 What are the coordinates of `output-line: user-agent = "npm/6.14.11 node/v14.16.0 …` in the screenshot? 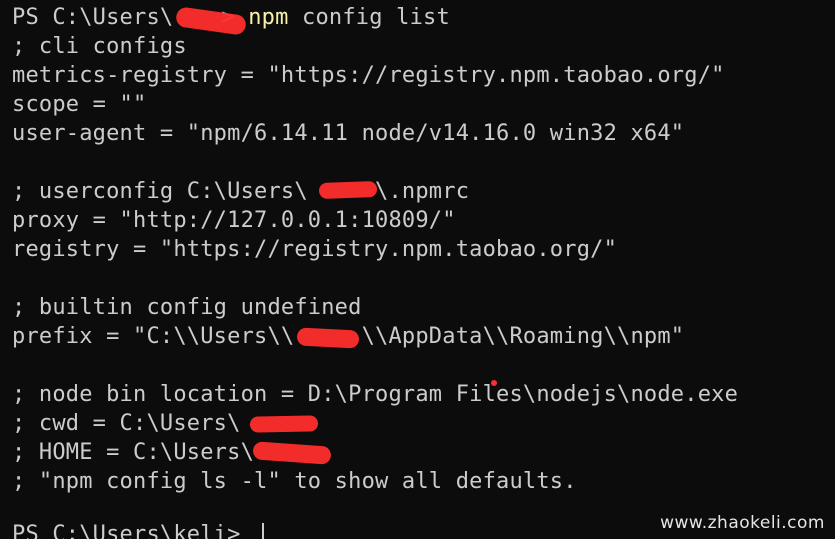 It's located at (348, 133).